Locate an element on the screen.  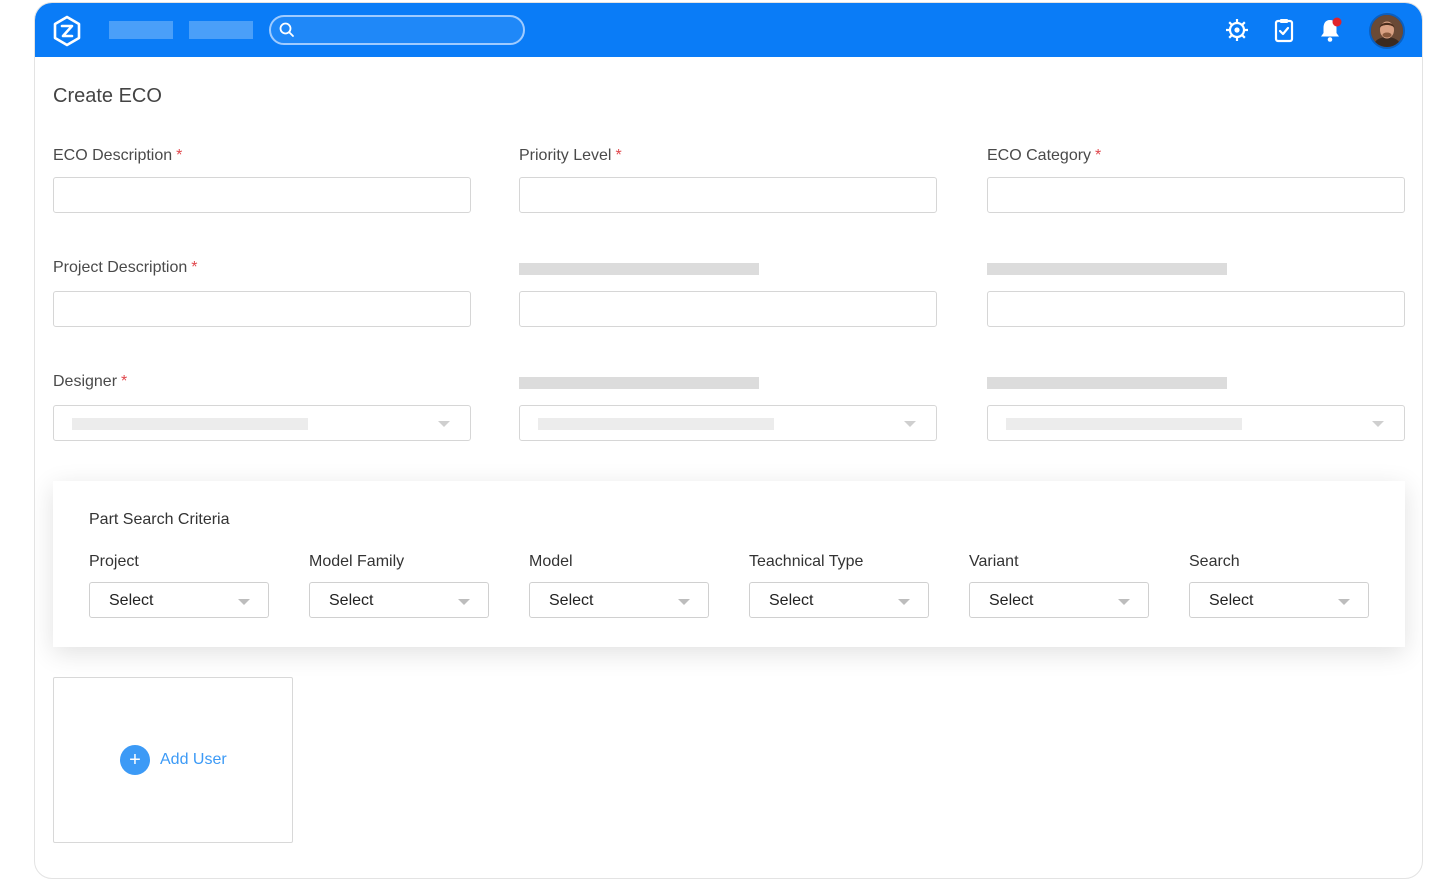
model-family-criteria-label: Model Family is located at coordinates (357, 561).